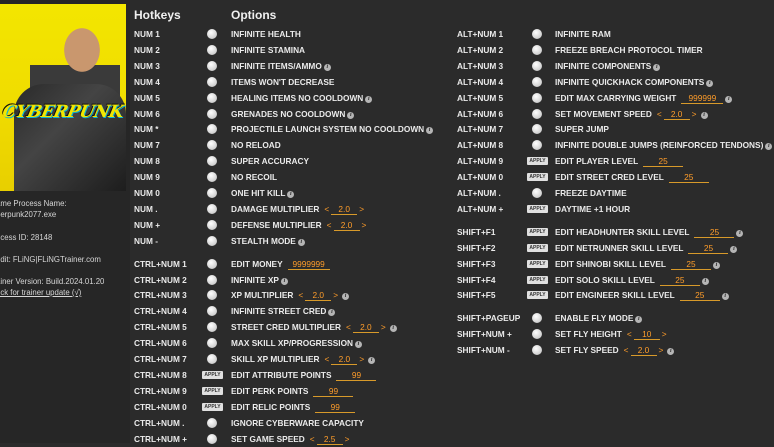 The width and height of the screenshot is (774, 447). I want to click on option-row: CTRL+NUM 1 EDIT MONEY 9999999, so click(294, 265).